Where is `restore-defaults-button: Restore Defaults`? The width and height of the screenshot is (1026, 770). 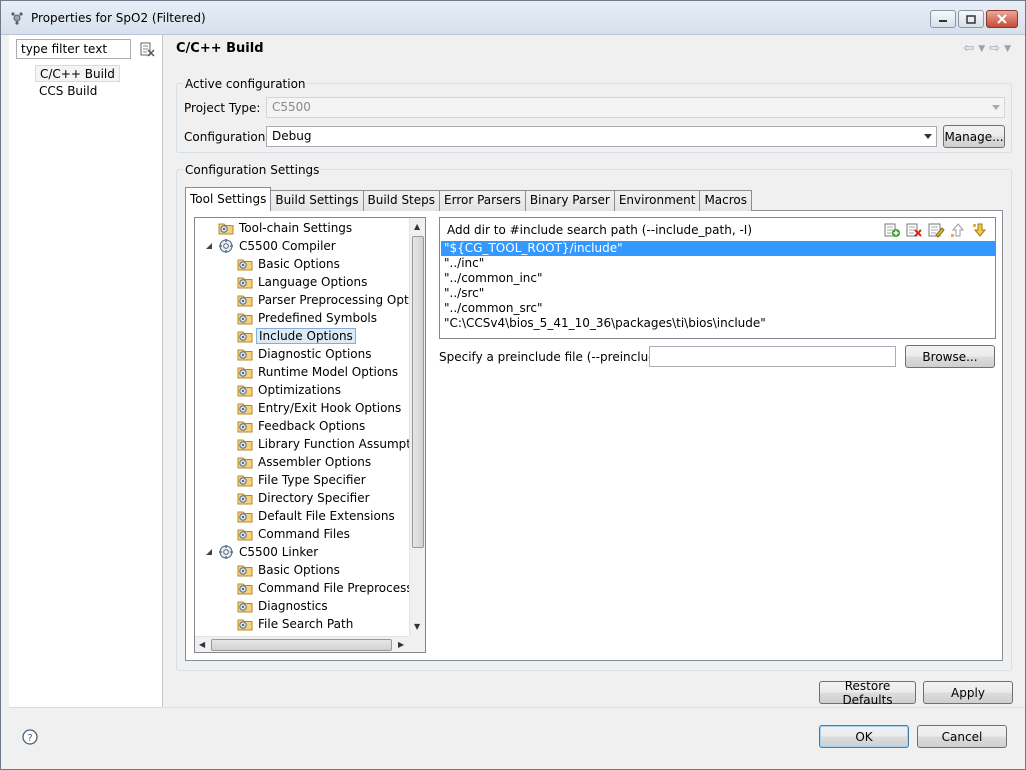 restore-defaults-button: Restore Defaults is located at coordinates (867, 693).